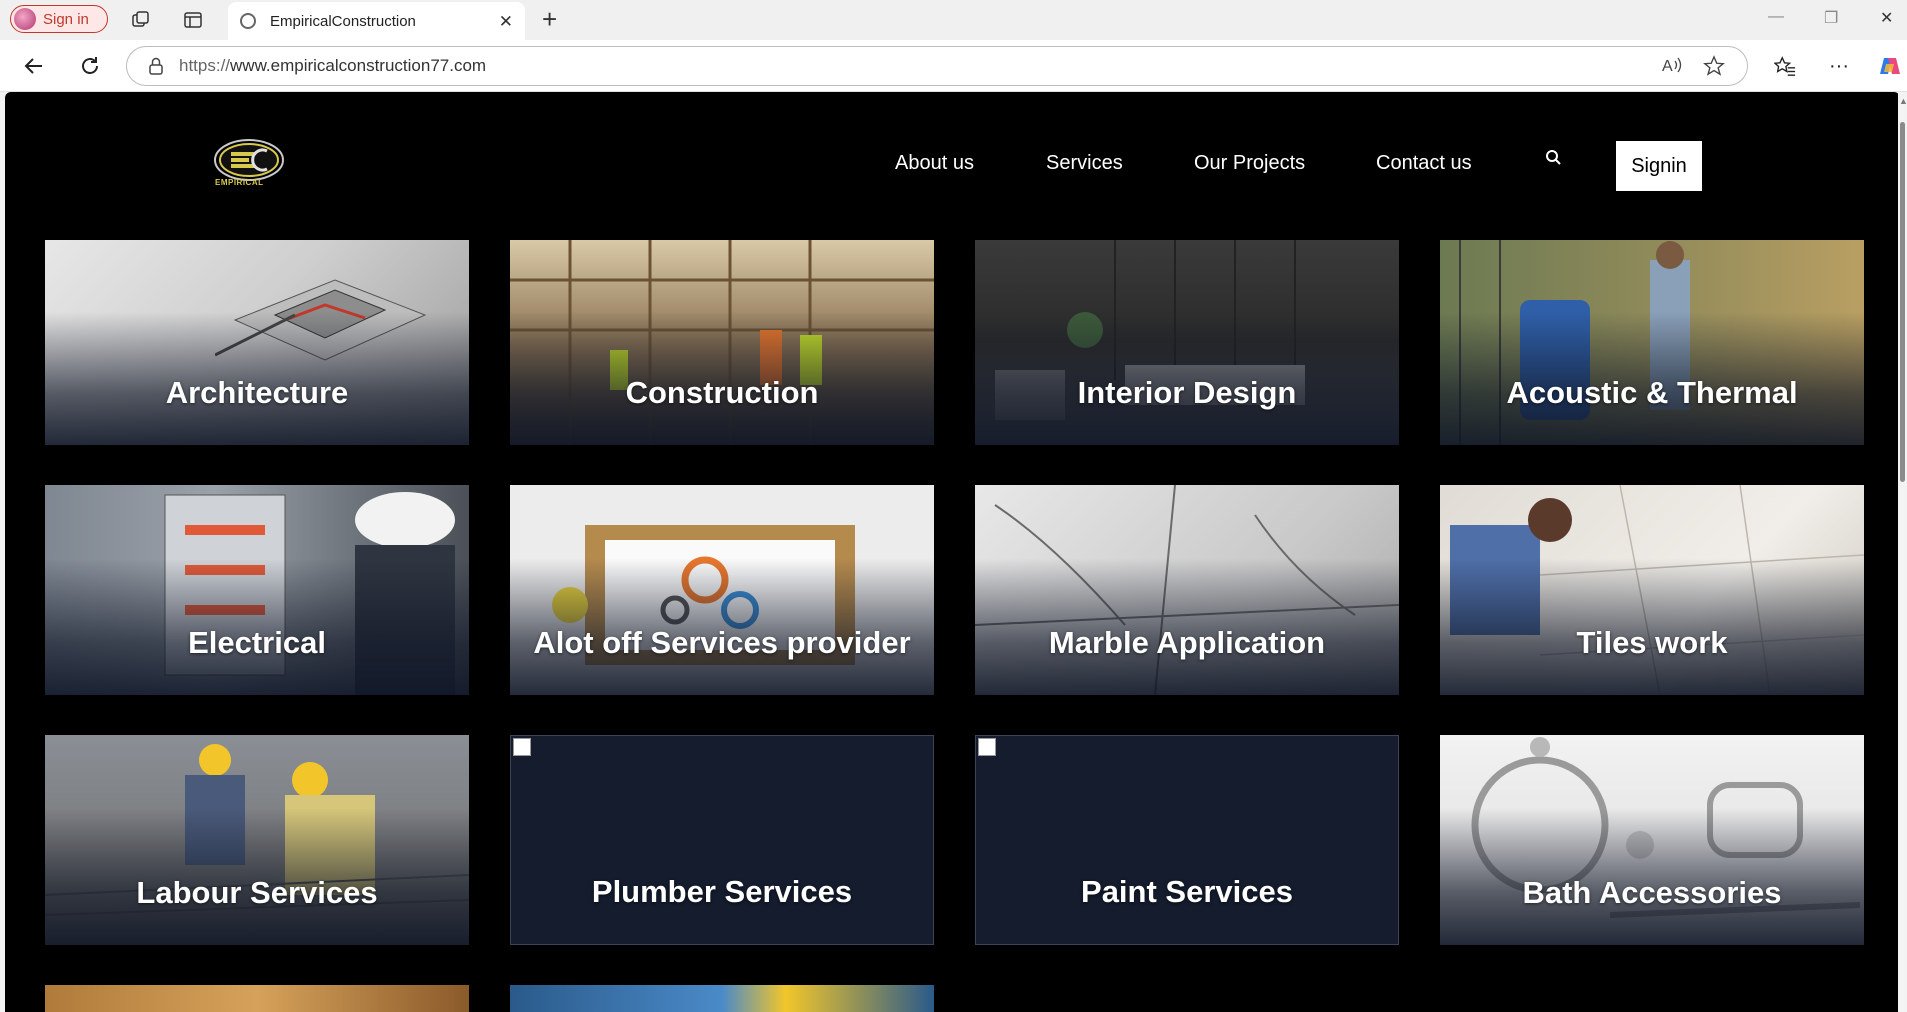 The width and height of the screenshot is (1907, 1012). Describe the element at coordinates (156, 66) in the screenshot. I see `lock-icon` at that location.